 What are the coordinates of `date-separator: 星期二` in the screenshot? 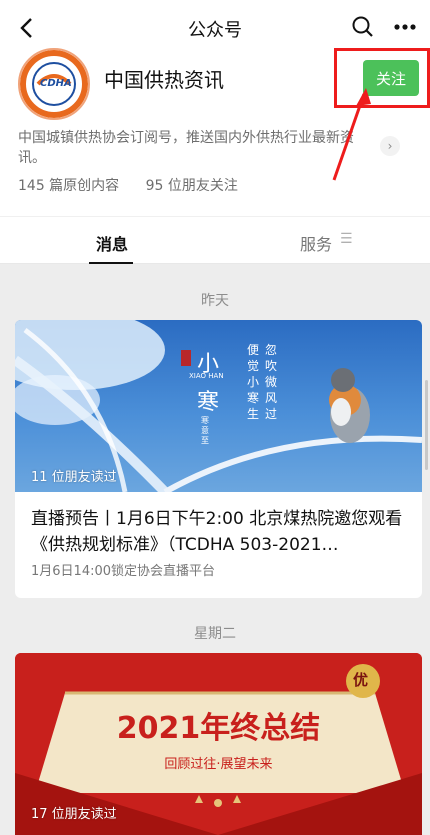 It's located at (215, 634).